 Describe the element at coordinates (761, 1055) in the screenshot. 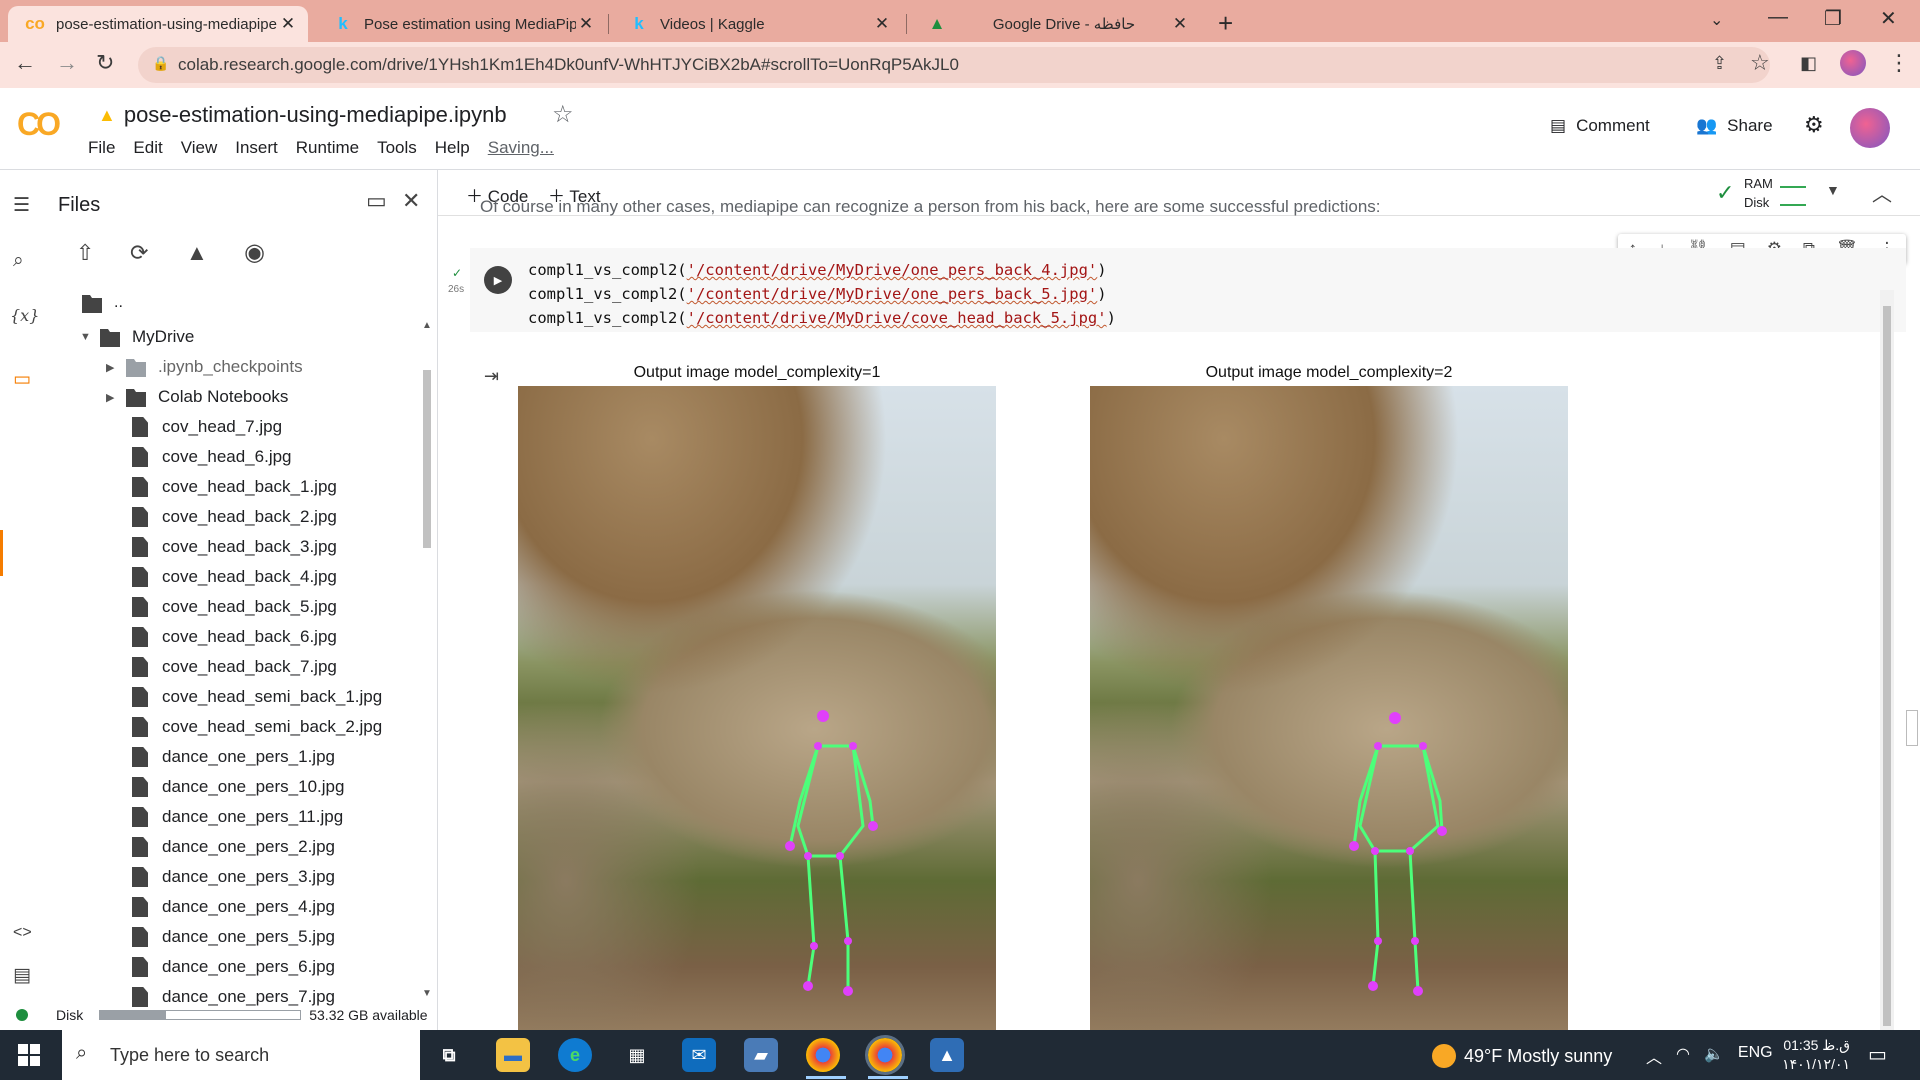

I see `notepad-icon: ▰` at that location.